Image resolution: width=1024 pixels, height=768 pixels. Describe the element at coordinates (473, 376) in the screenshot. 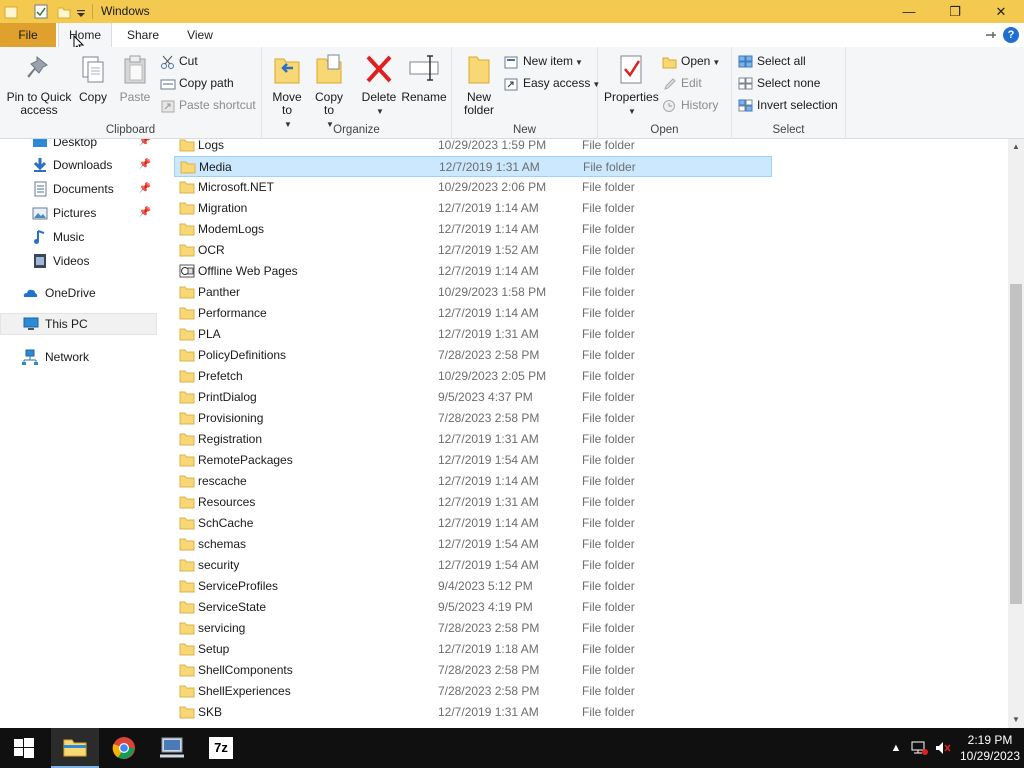

I see `file-row-prefetch: Prefetch 10/29/2023 2:05 PM File folder` at that location.